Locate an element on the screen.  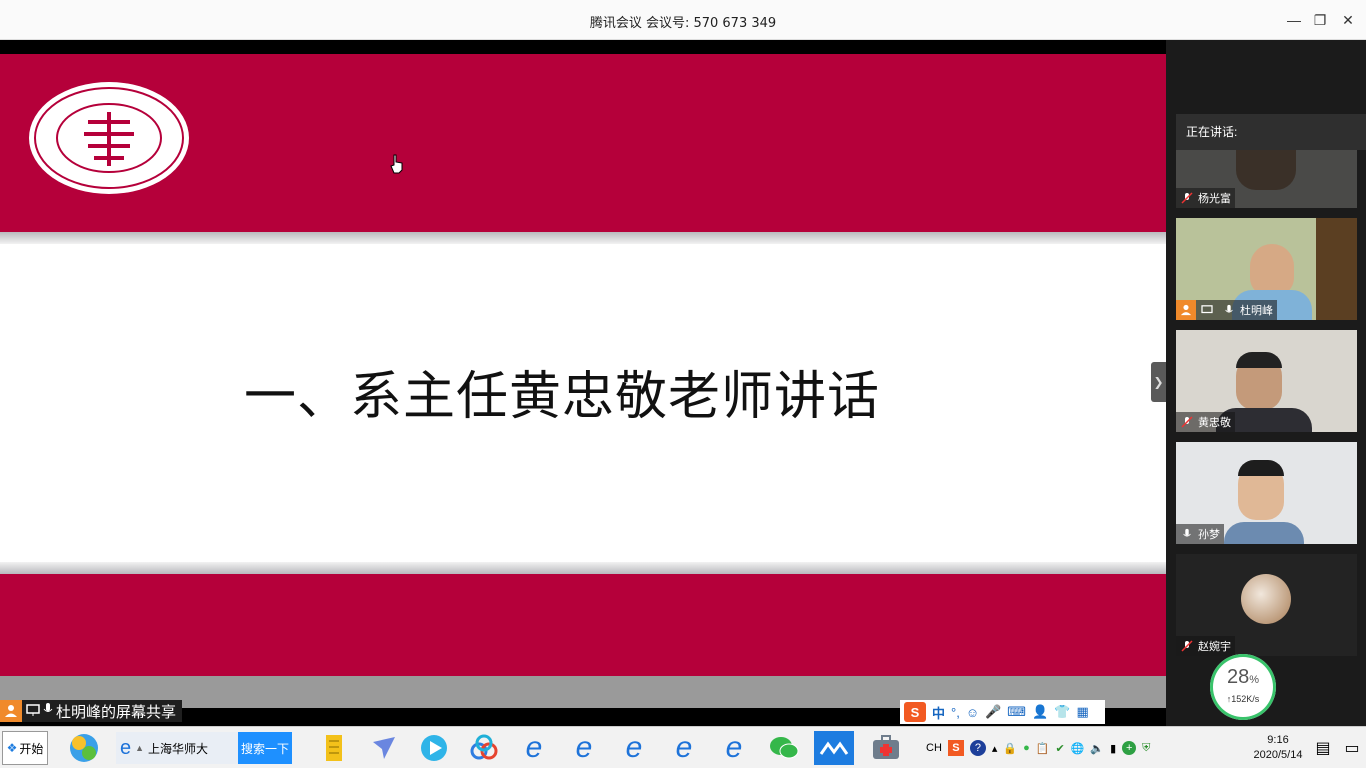
start-button: ❖ 开始 is located at coordinates (25, 748).